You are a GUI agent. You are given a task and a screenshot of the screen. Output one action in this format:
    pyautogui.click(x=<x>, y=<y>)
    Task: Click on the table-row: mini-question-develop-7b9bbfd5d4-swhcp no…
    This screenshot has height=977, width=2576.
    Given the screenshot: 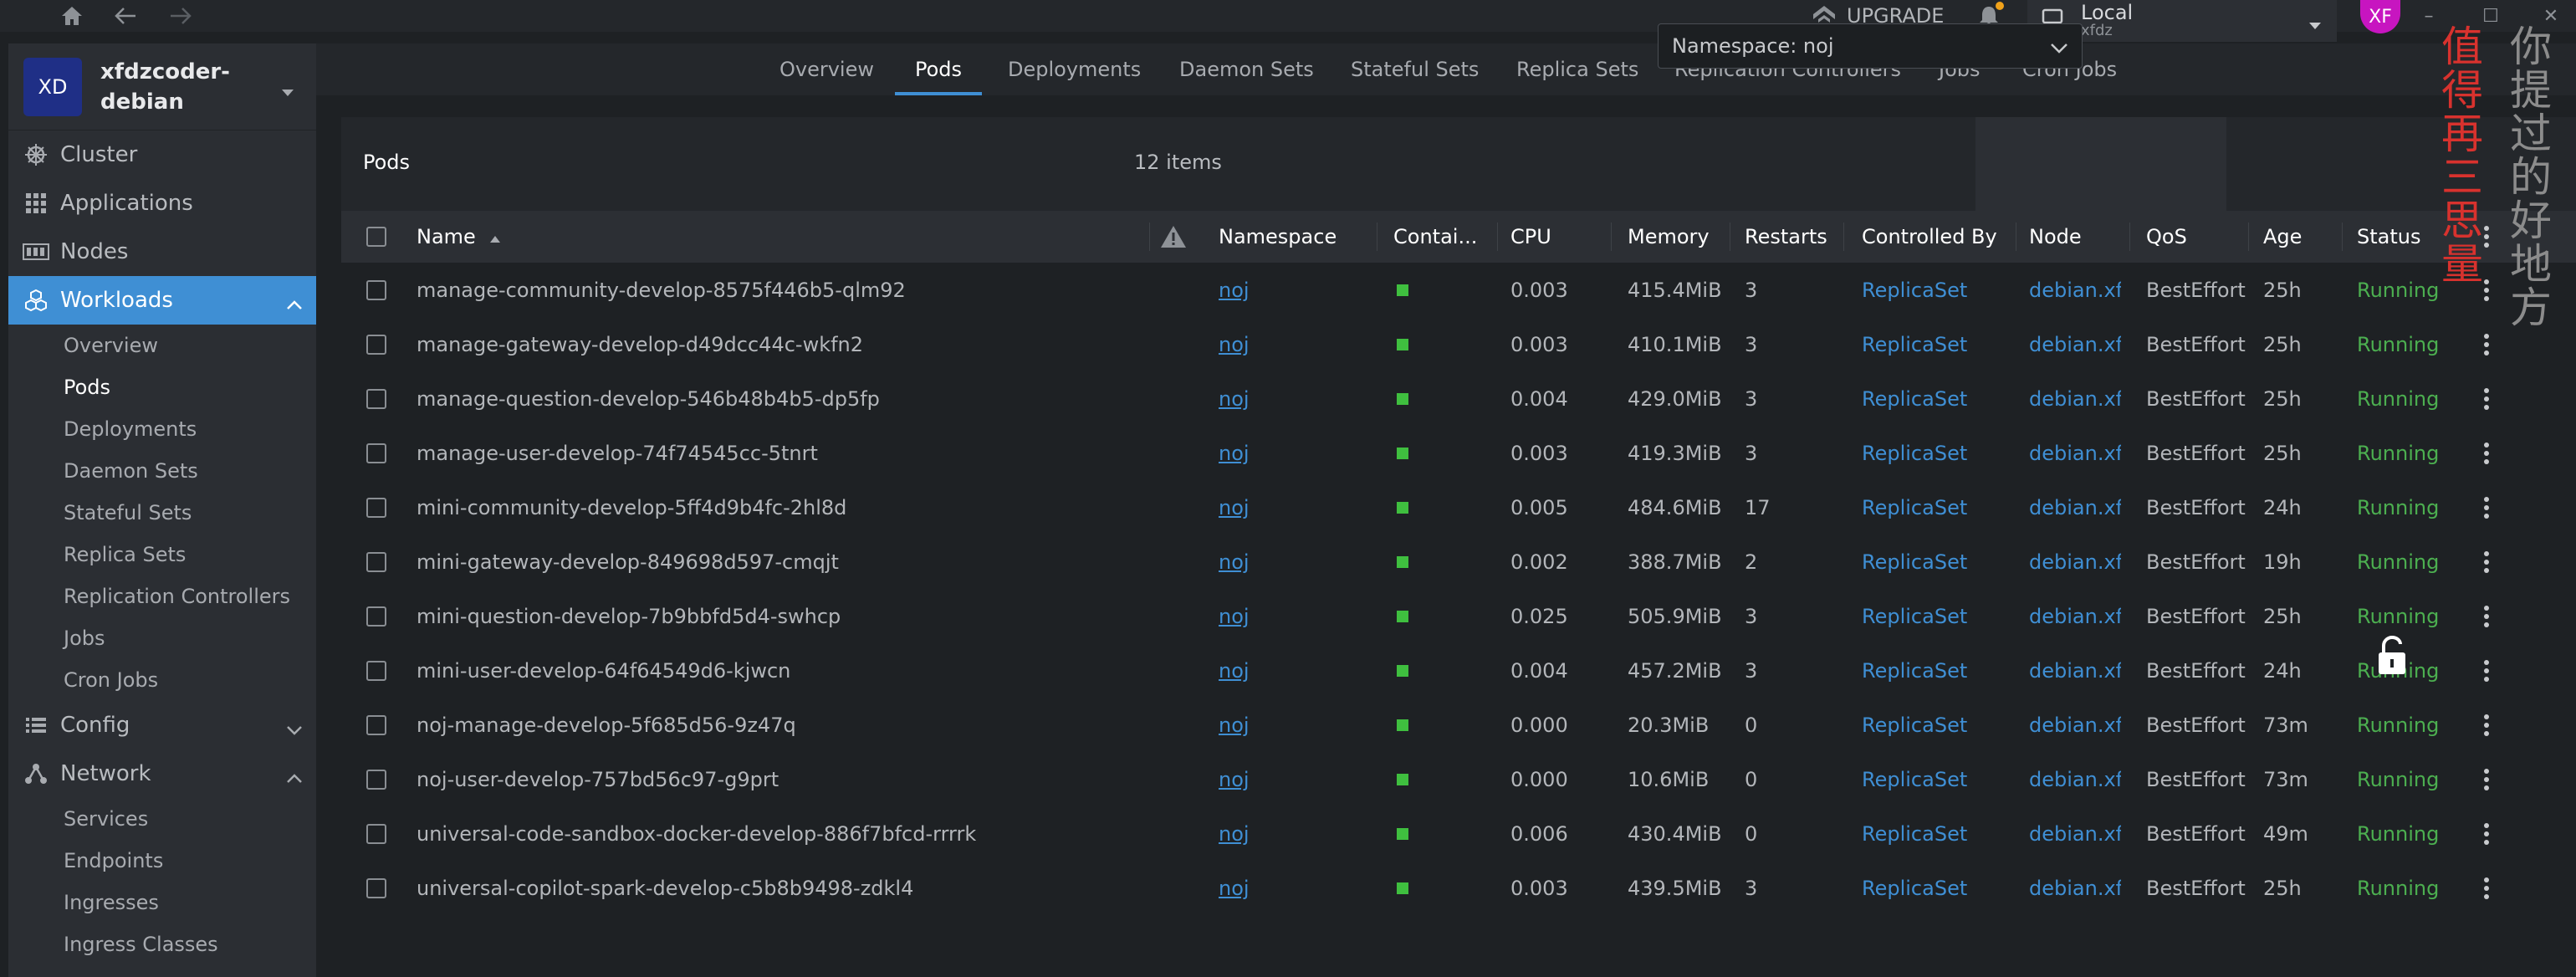 What is the action you would take?
    pyautogui.click(x=1458, y=616)
    